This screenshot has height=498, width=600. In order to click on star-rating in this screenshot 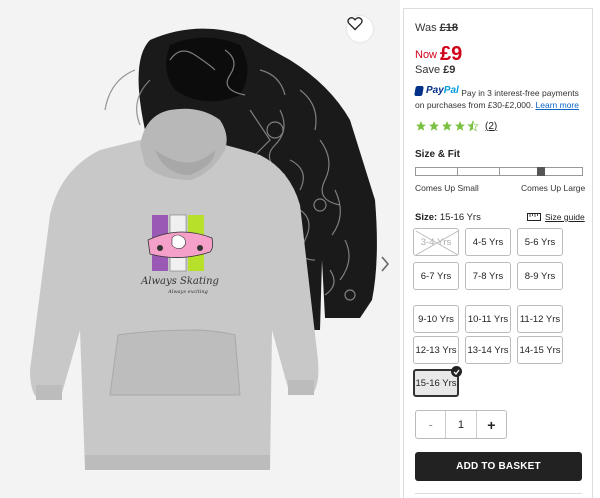, I will do `click(447, 126)`.